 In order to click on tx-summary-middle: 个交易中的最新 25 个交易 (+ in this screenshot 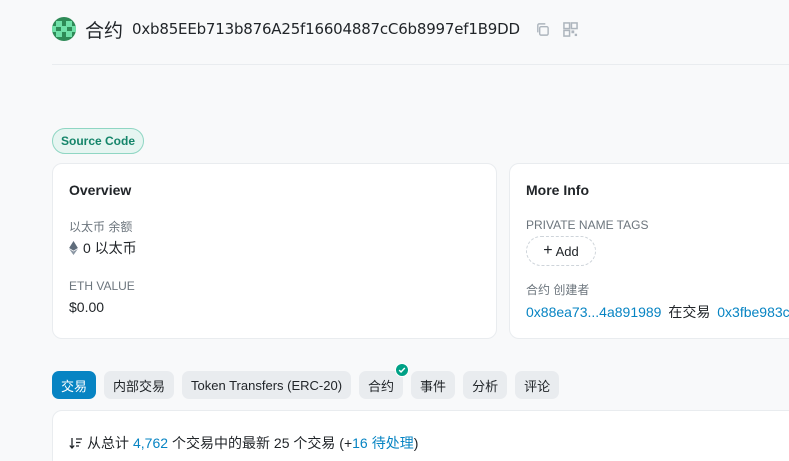, I will do `click(262, 443)`.